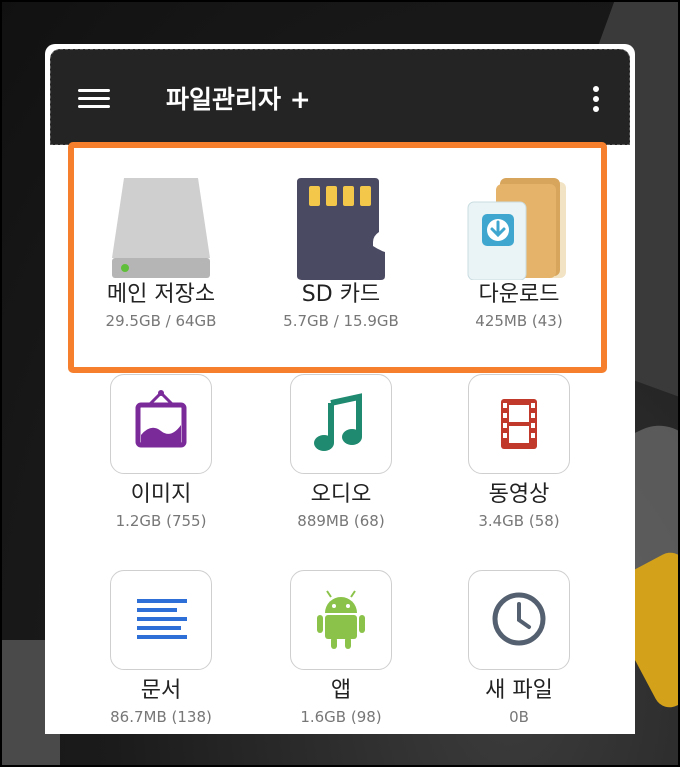  I want to click on hamburger-menu-icon, so click(95, 99).